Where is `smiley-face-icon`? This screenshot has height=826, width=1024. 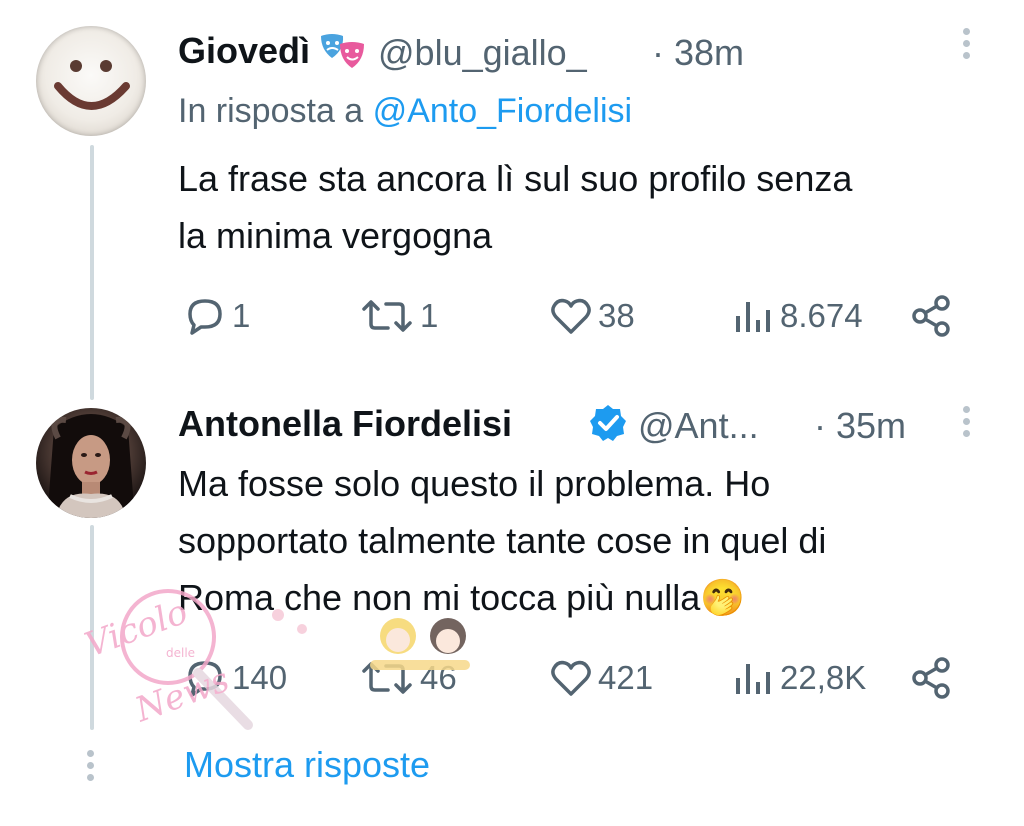
smiley-face-icon is located at coordinates (92, 85).